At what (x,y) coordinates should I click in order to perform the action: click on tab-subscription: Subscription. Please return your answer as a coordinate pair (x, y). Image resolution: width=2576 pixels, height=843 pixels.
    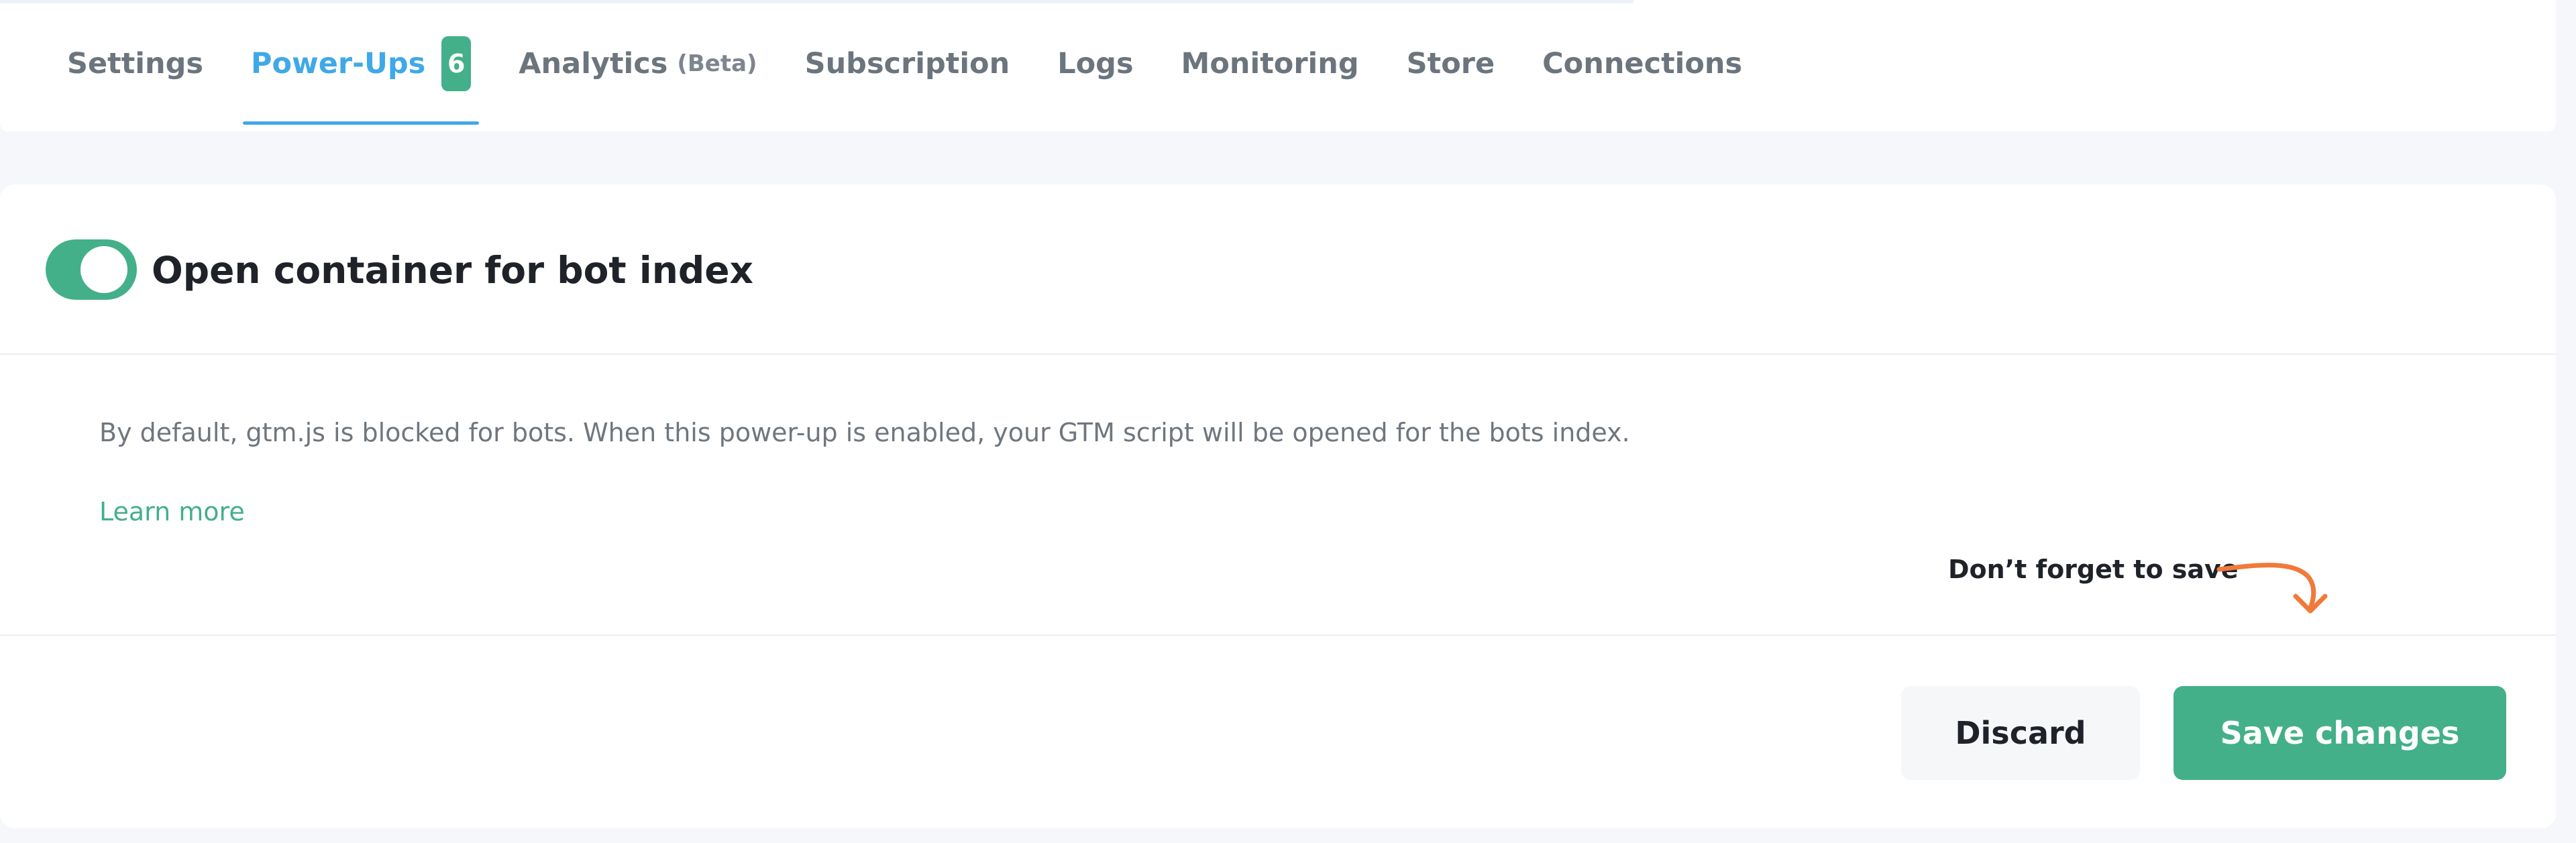
    Looking at the image, I should click on (907, 64).